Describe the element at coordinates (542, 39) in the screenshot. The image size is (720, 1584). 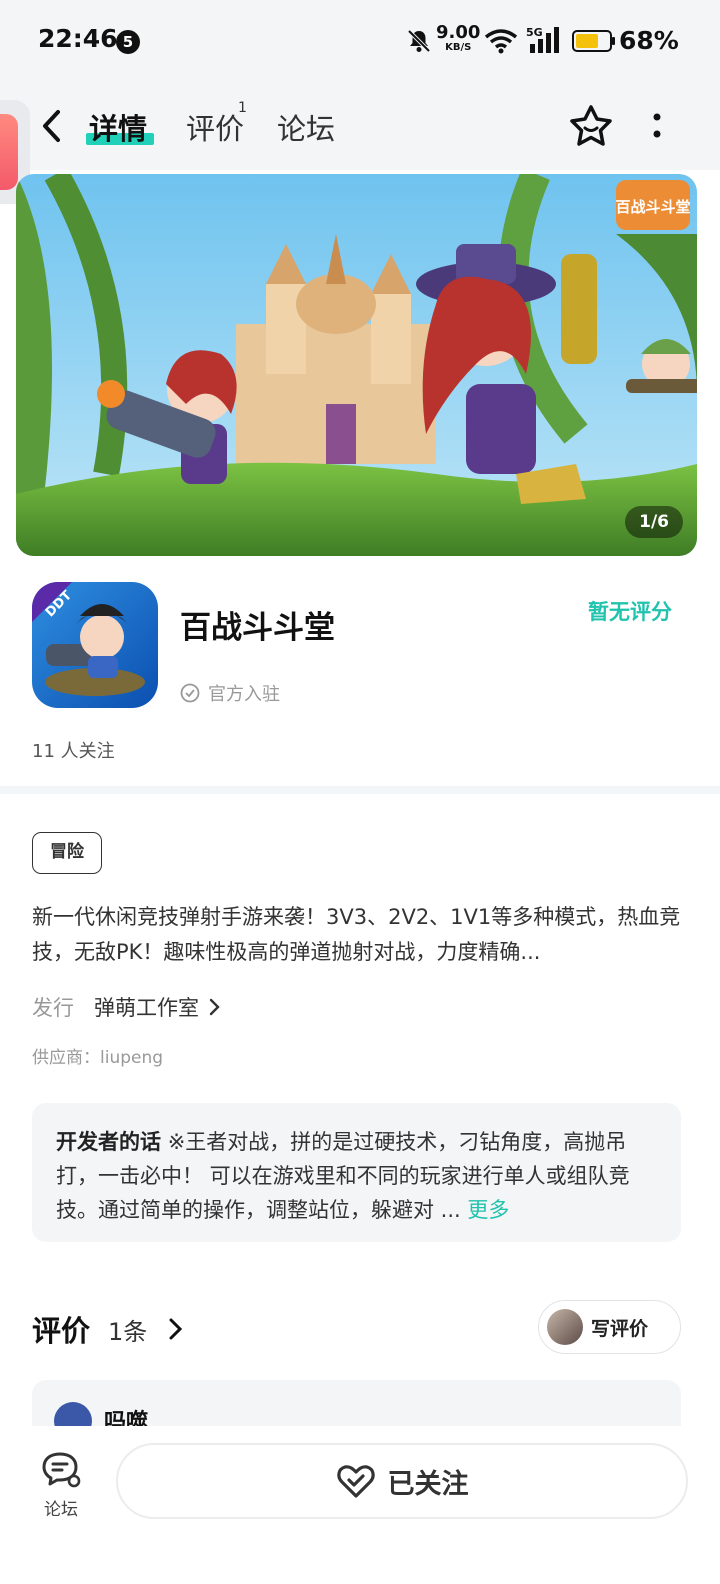
I see `cellular-signal-icon: 5G` at that location.